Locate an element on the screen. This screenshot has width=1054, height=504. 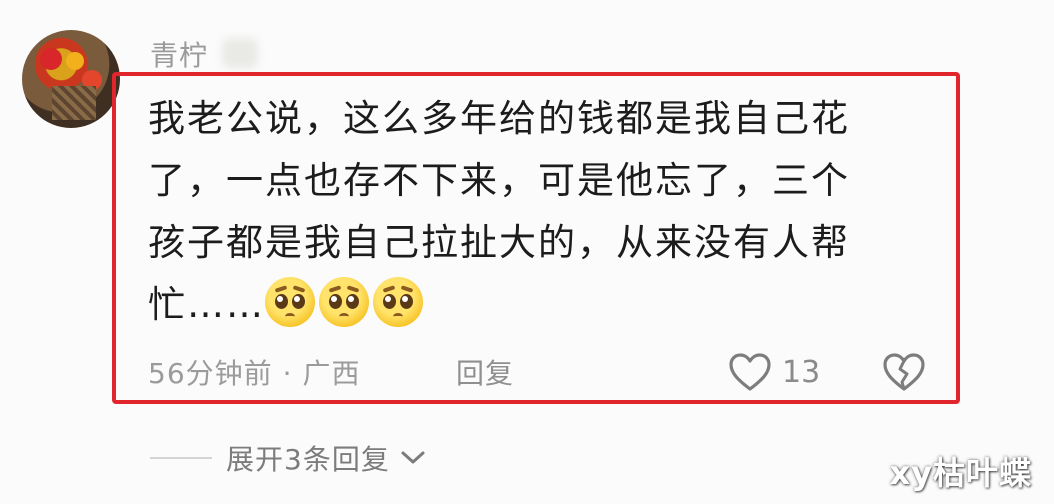
expand-replies-button: 展开3条回复 is located at coordinates (289, 458).